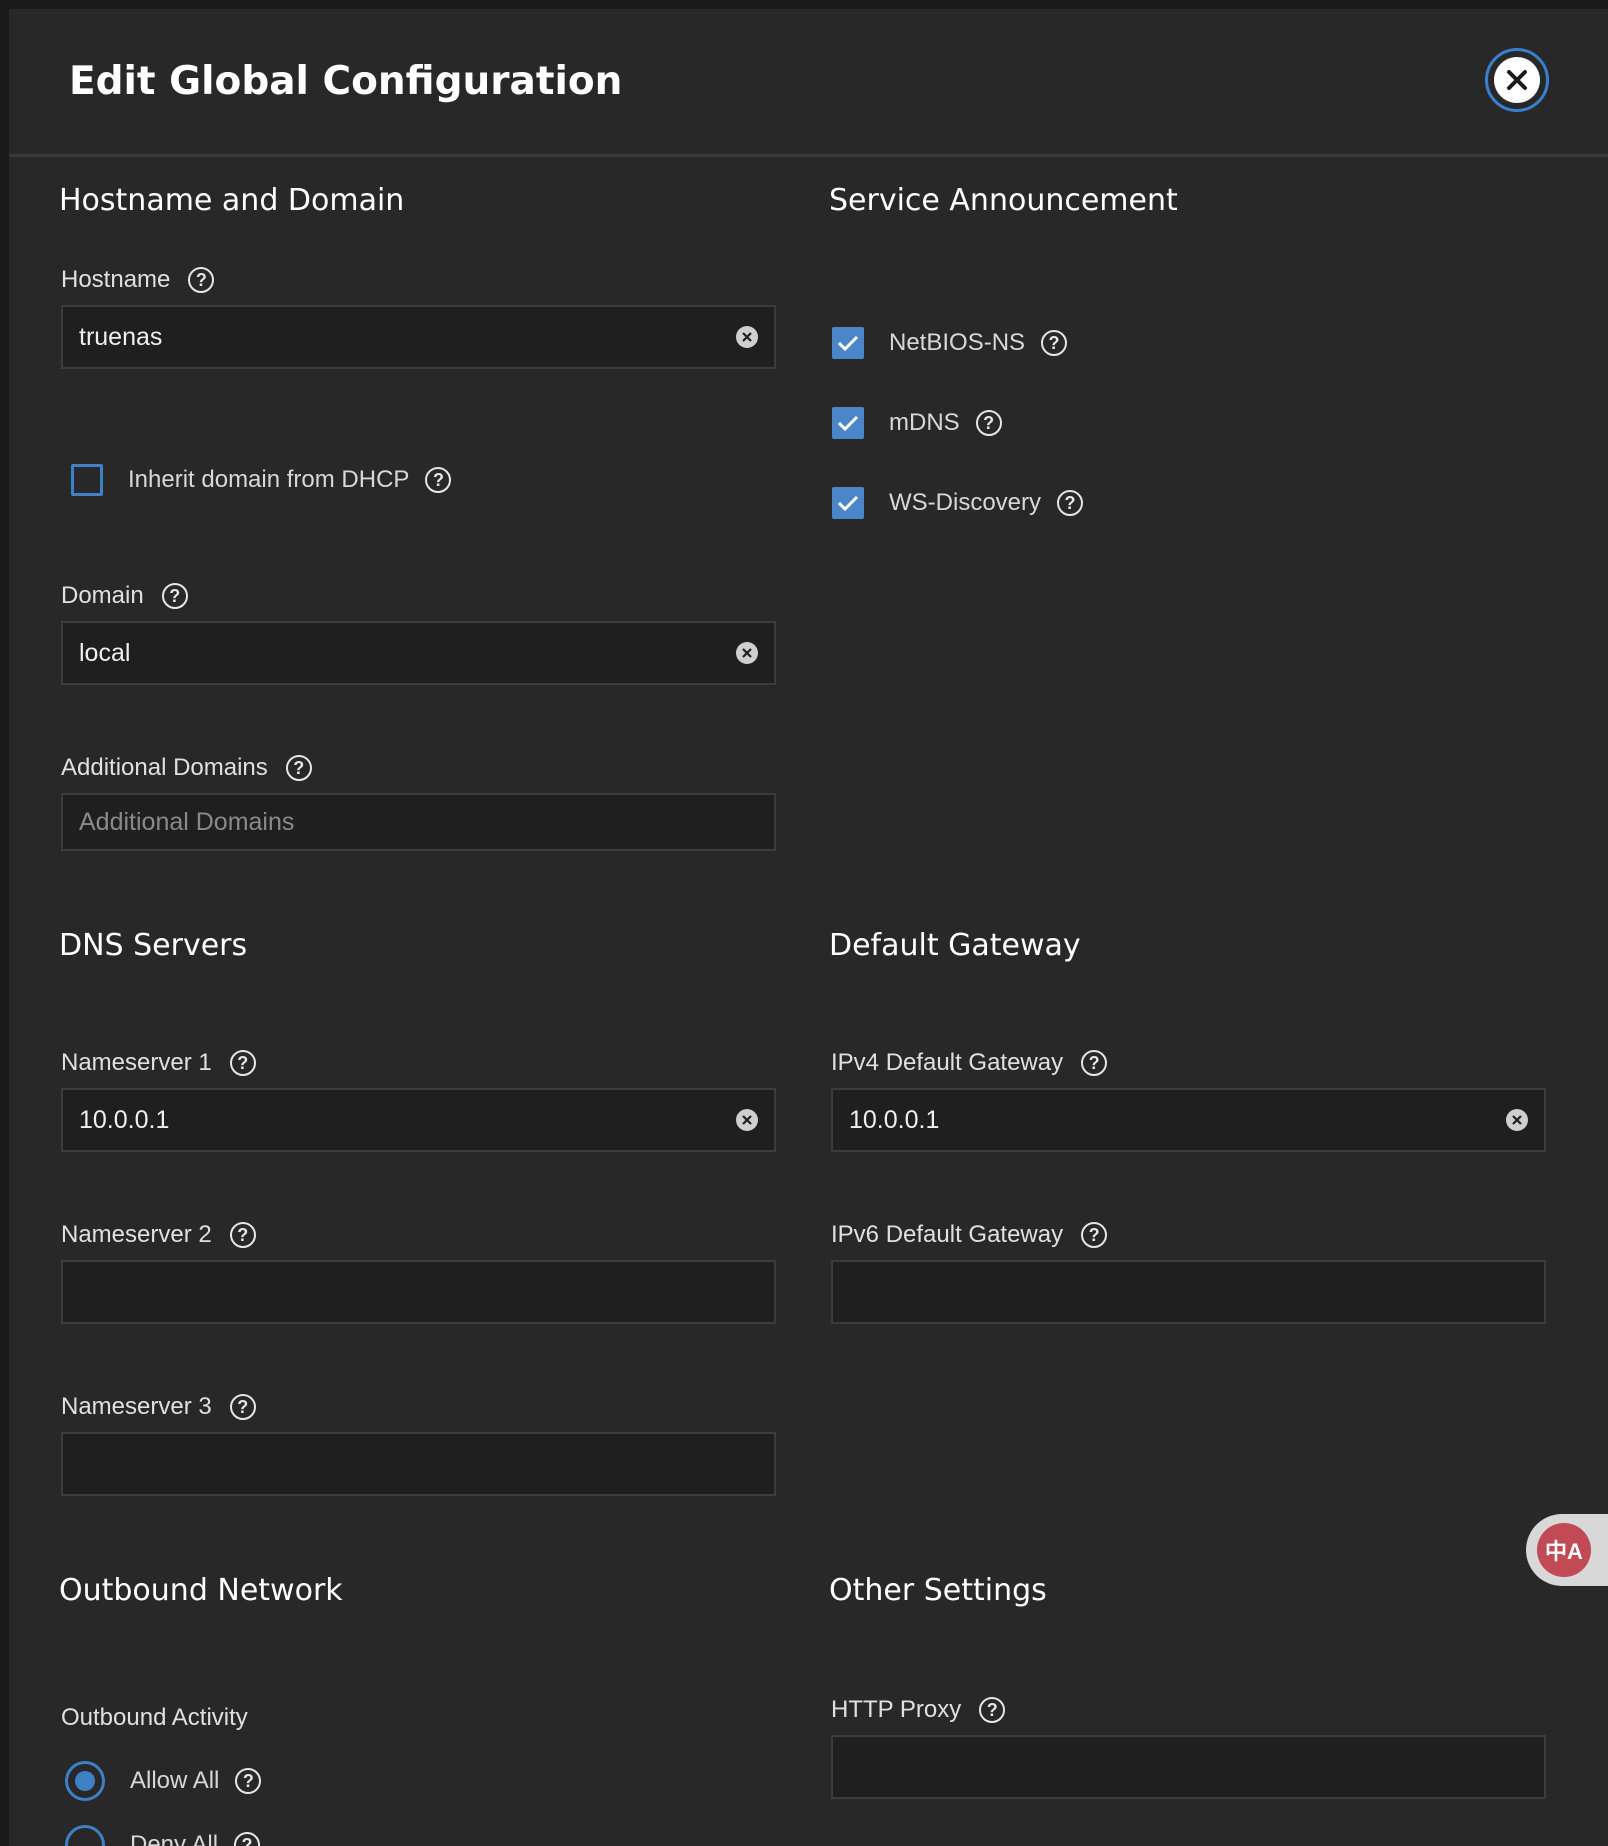 The width and height of the screenshot is (1608, 1846). Describe the element at coordinates (418, 1120) in the screenshot. I see `nameserver1-input: 10.0.0.1` at that location.